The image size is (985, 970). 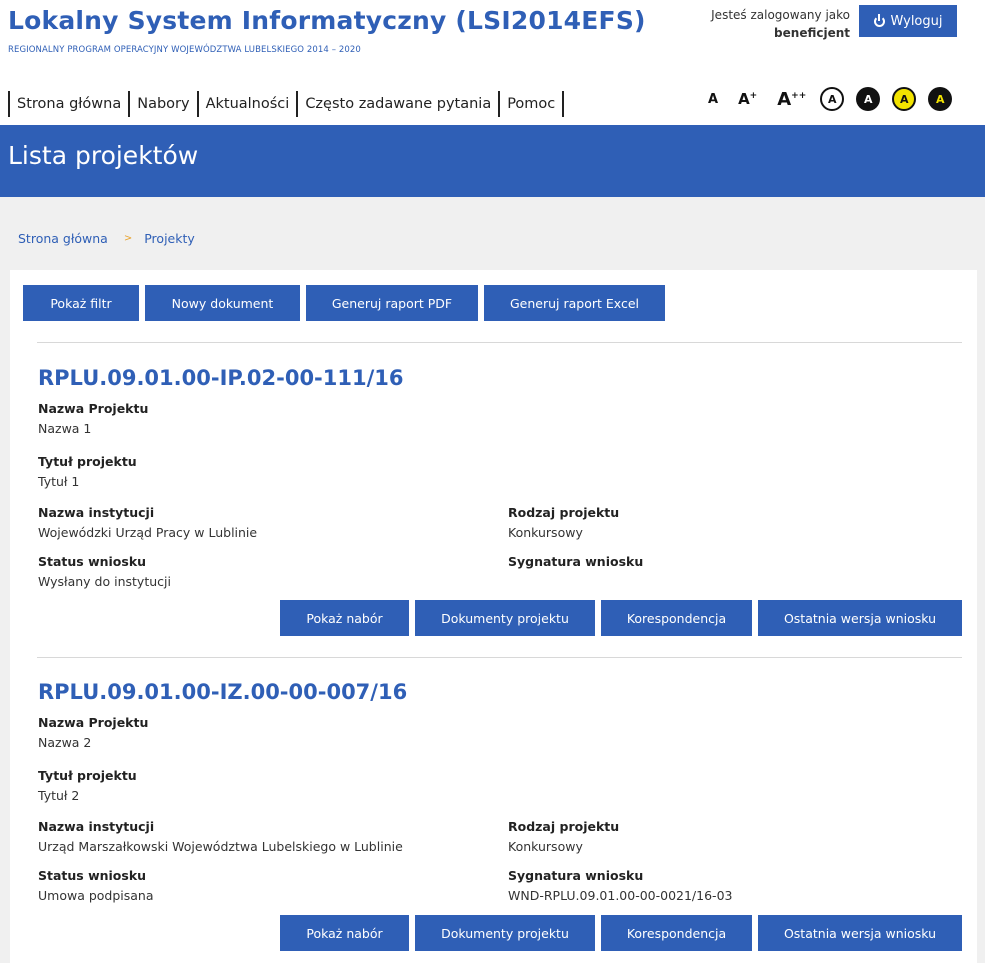 I want to click on user-role: beneficjent, so click(x=812, y=33).